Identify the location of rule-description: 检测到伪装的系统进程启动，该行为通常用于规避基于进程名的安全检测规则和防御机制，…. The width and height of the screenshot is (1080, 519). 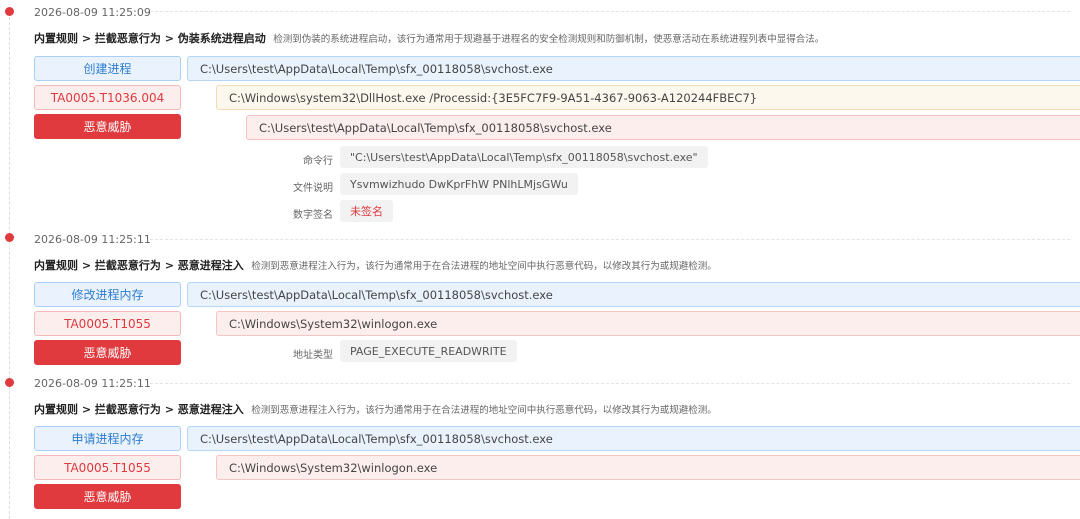
(549, 39).